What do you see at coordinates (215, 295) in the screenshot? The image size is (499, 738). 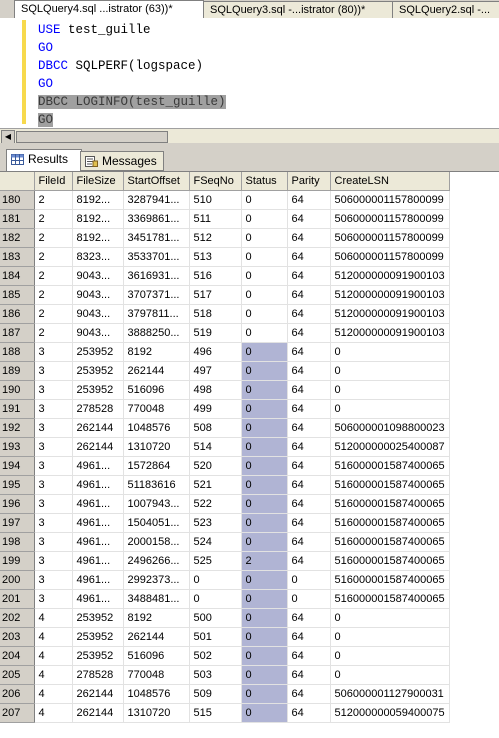 I see `cell-fseqno: 517` at bounding box center [215, 295].